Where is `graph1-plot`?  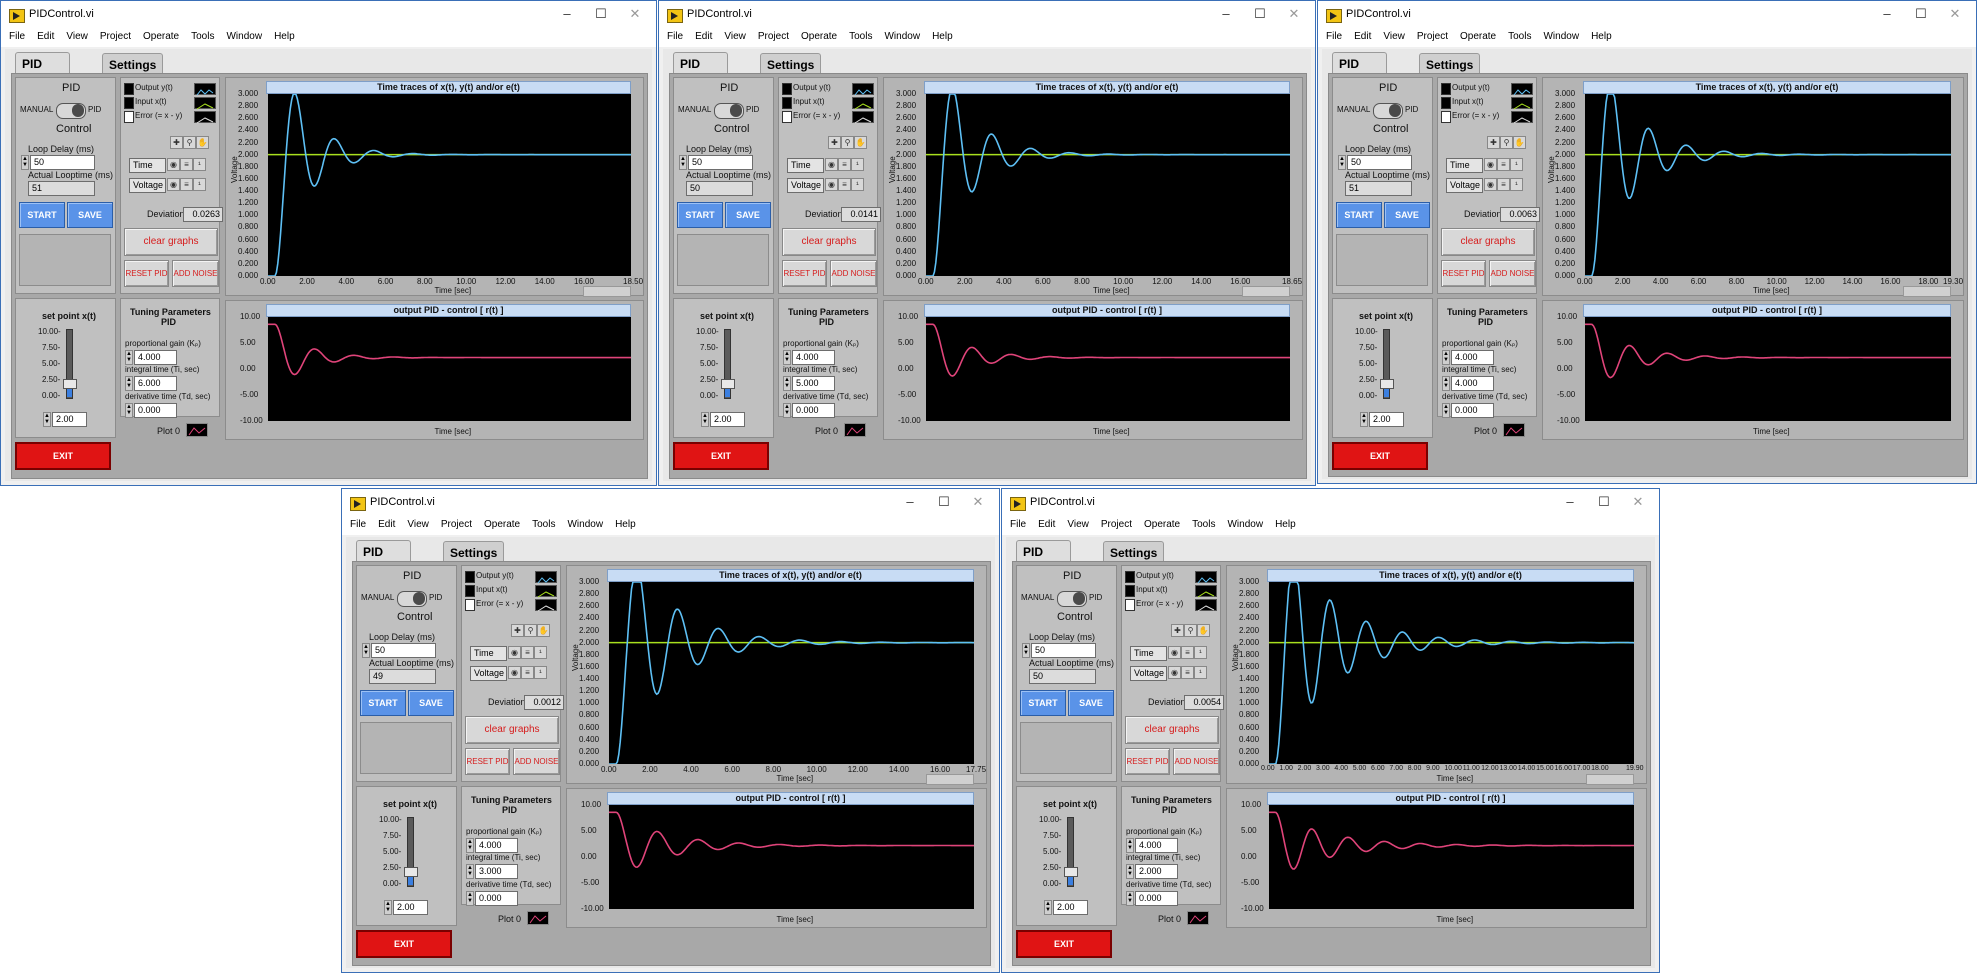 graph1-plot is located at coordinates (1768, 185).